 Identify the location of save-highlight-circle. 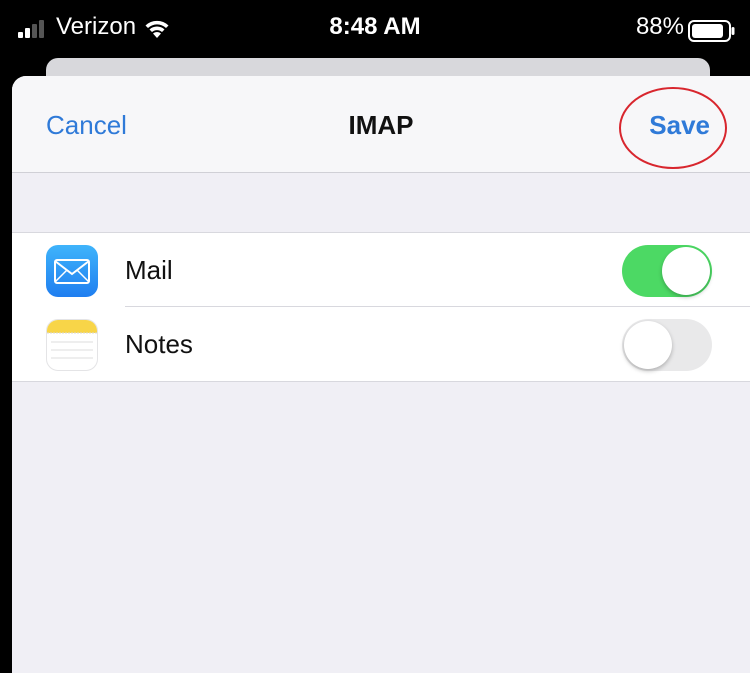
(673, 128).